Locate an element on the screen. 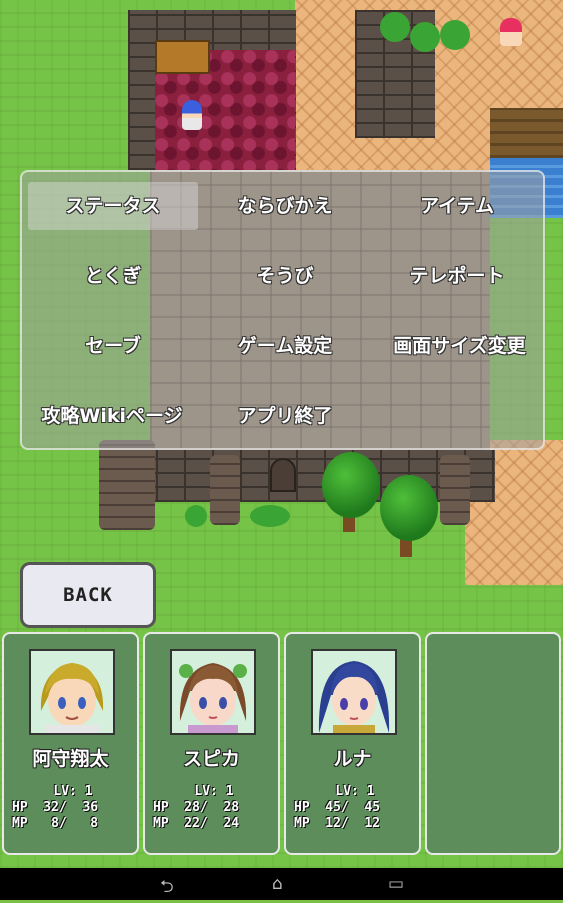 This screenshot has height=903, width=563. character-stats: LV: 1 HP 32/ 36 MP 8/ 8 is located at coordinates (73, 808).